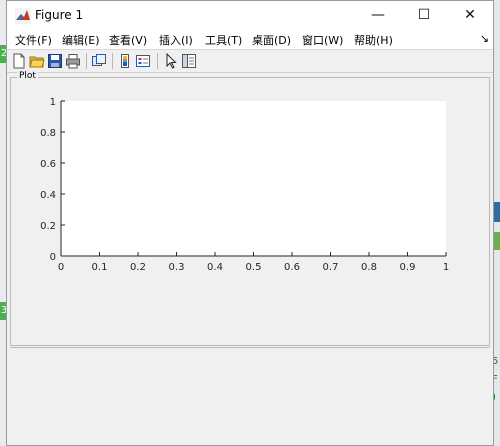 This screenshot has height=446, width=500. Describe the element at coordinates (408, 267) in the screenshot. I see `x-tick-label: 0.9` at that location.